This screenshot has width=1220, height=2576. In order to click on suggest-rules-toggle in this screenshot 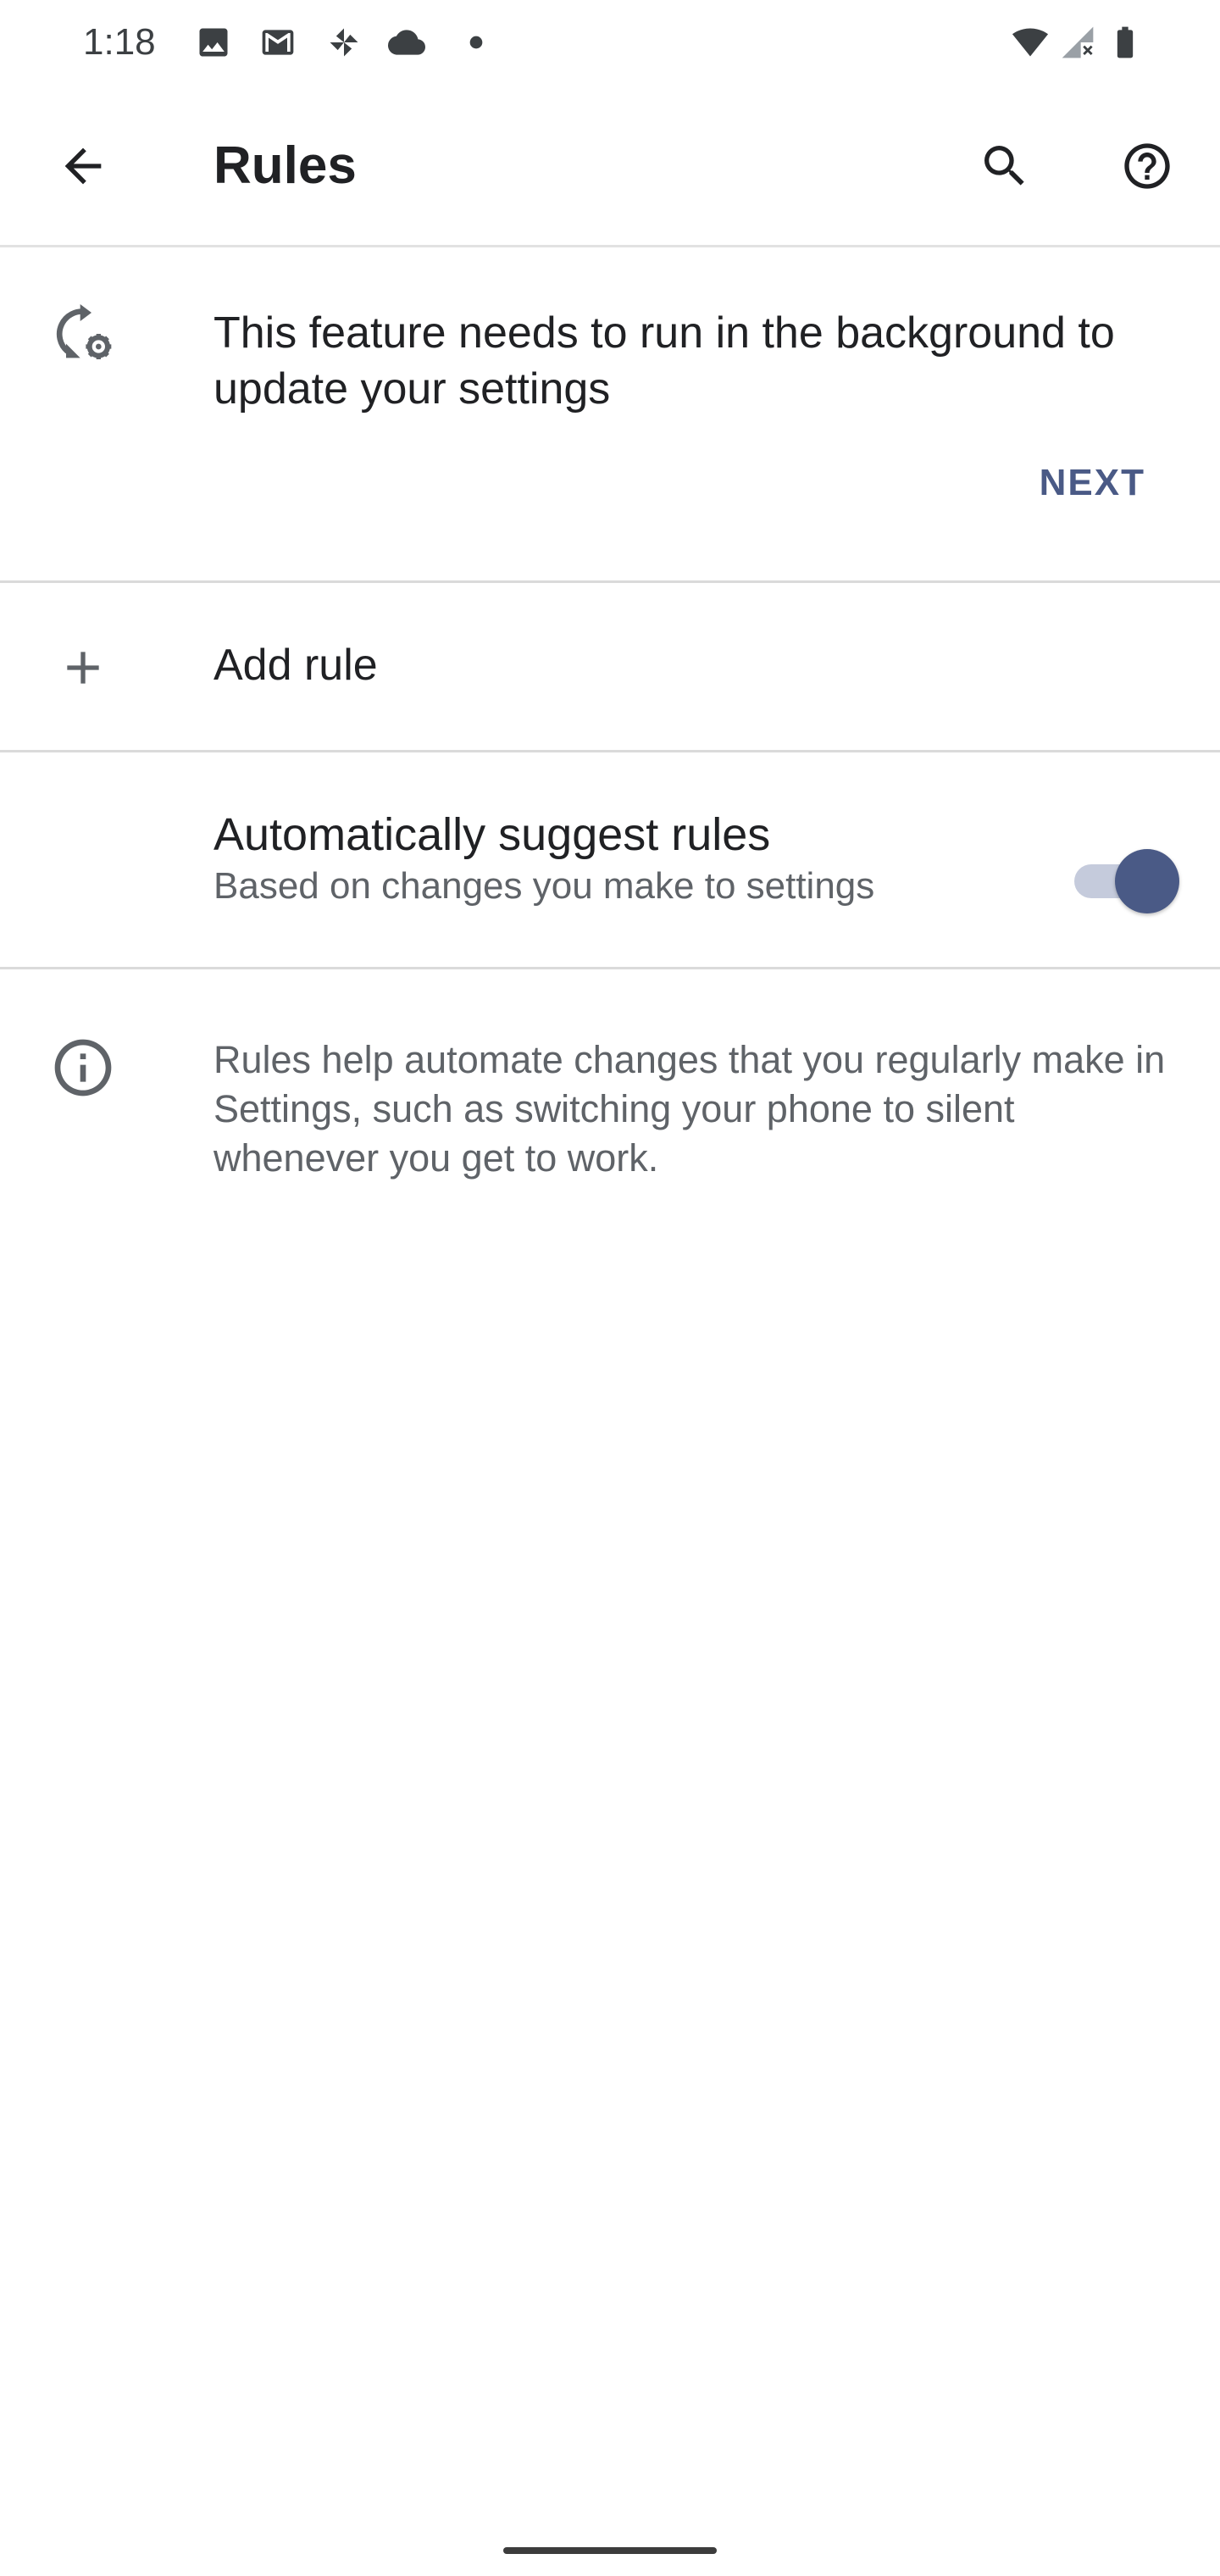, I will do `click(1126, 881)`.